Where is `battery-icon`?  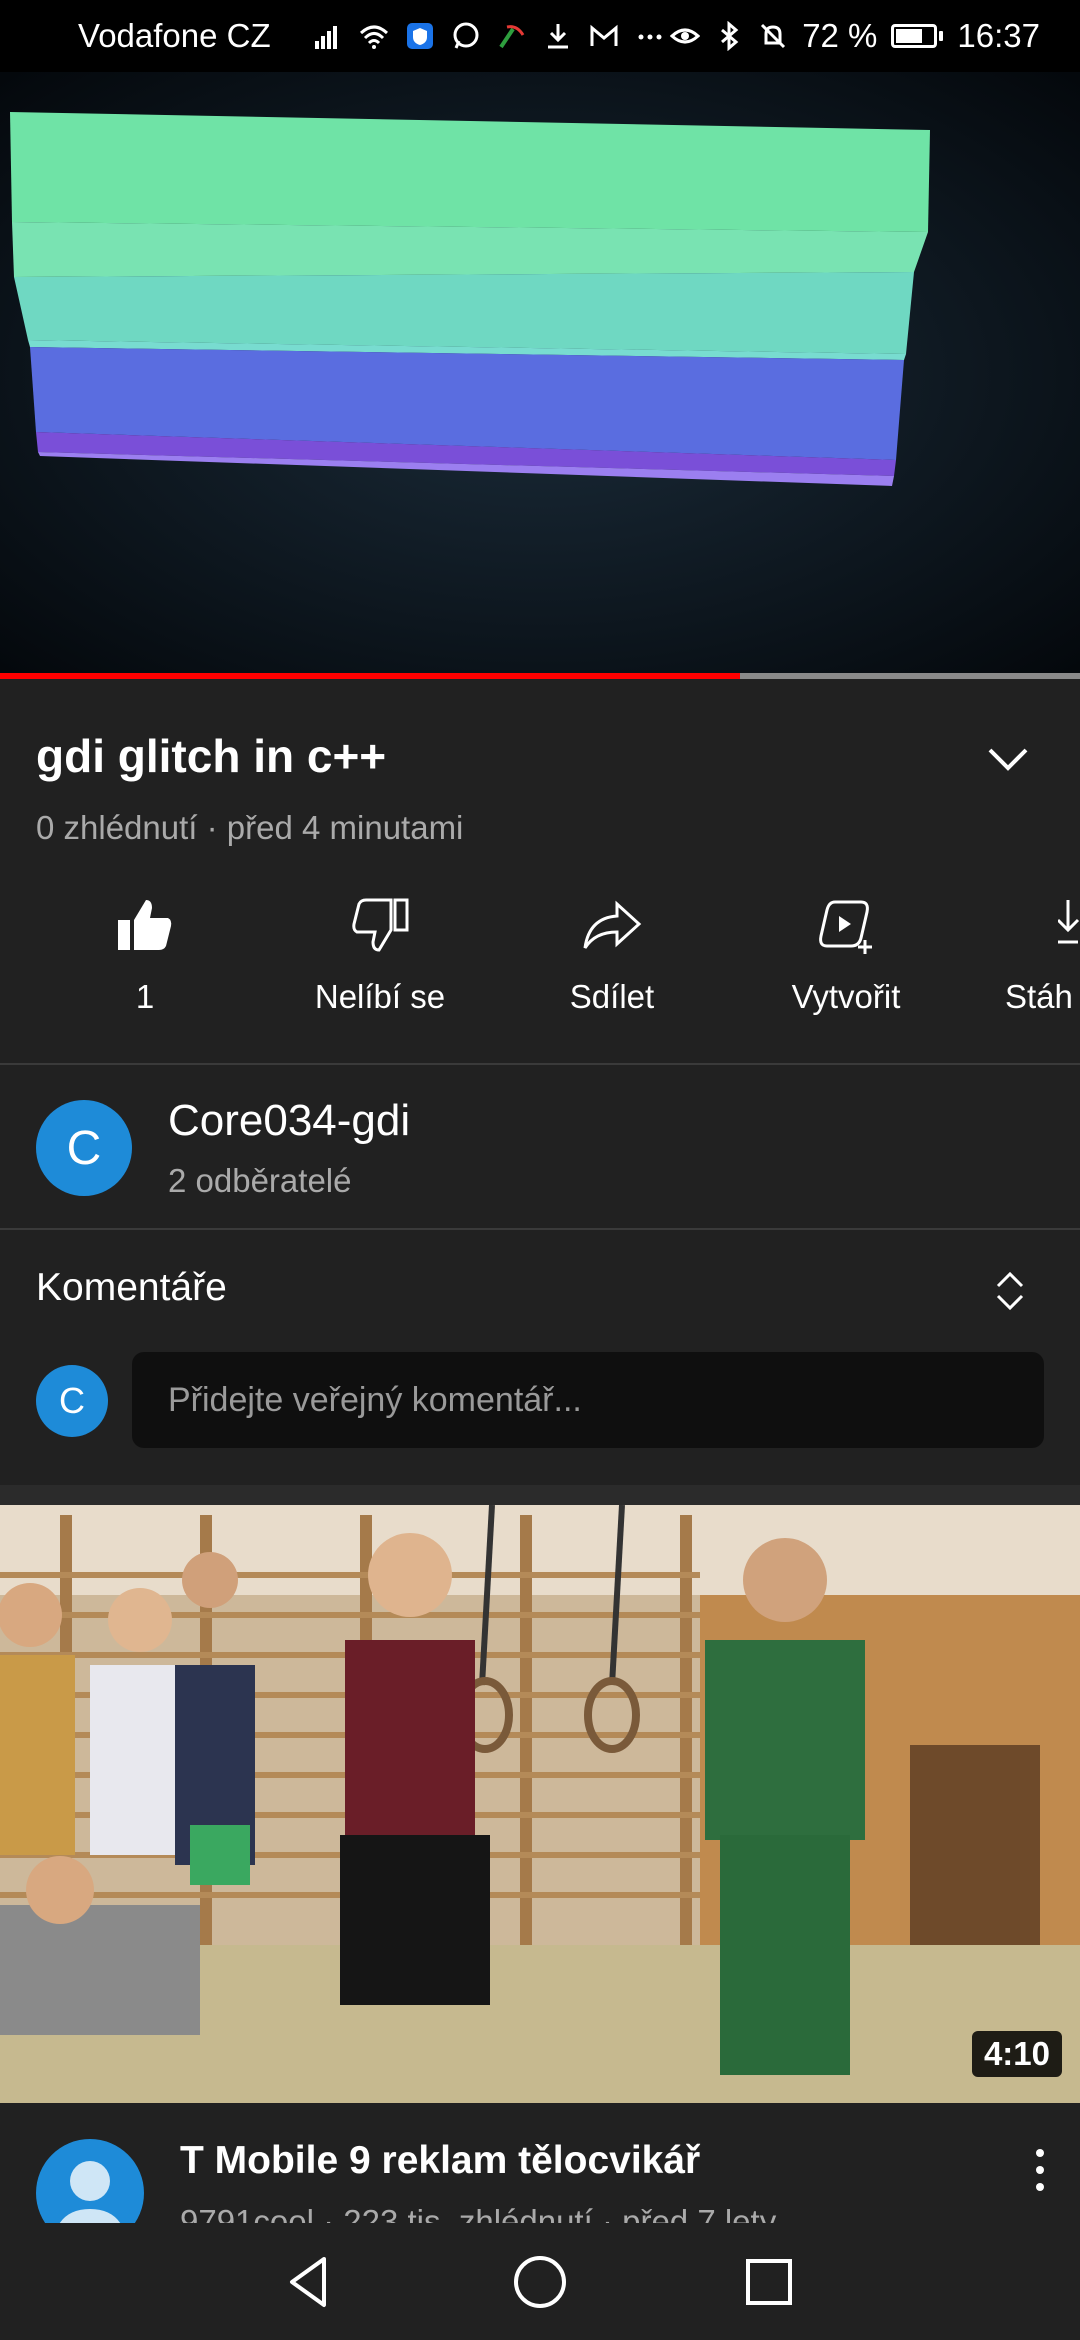 battery-icon is located at coordinates (917, 36).